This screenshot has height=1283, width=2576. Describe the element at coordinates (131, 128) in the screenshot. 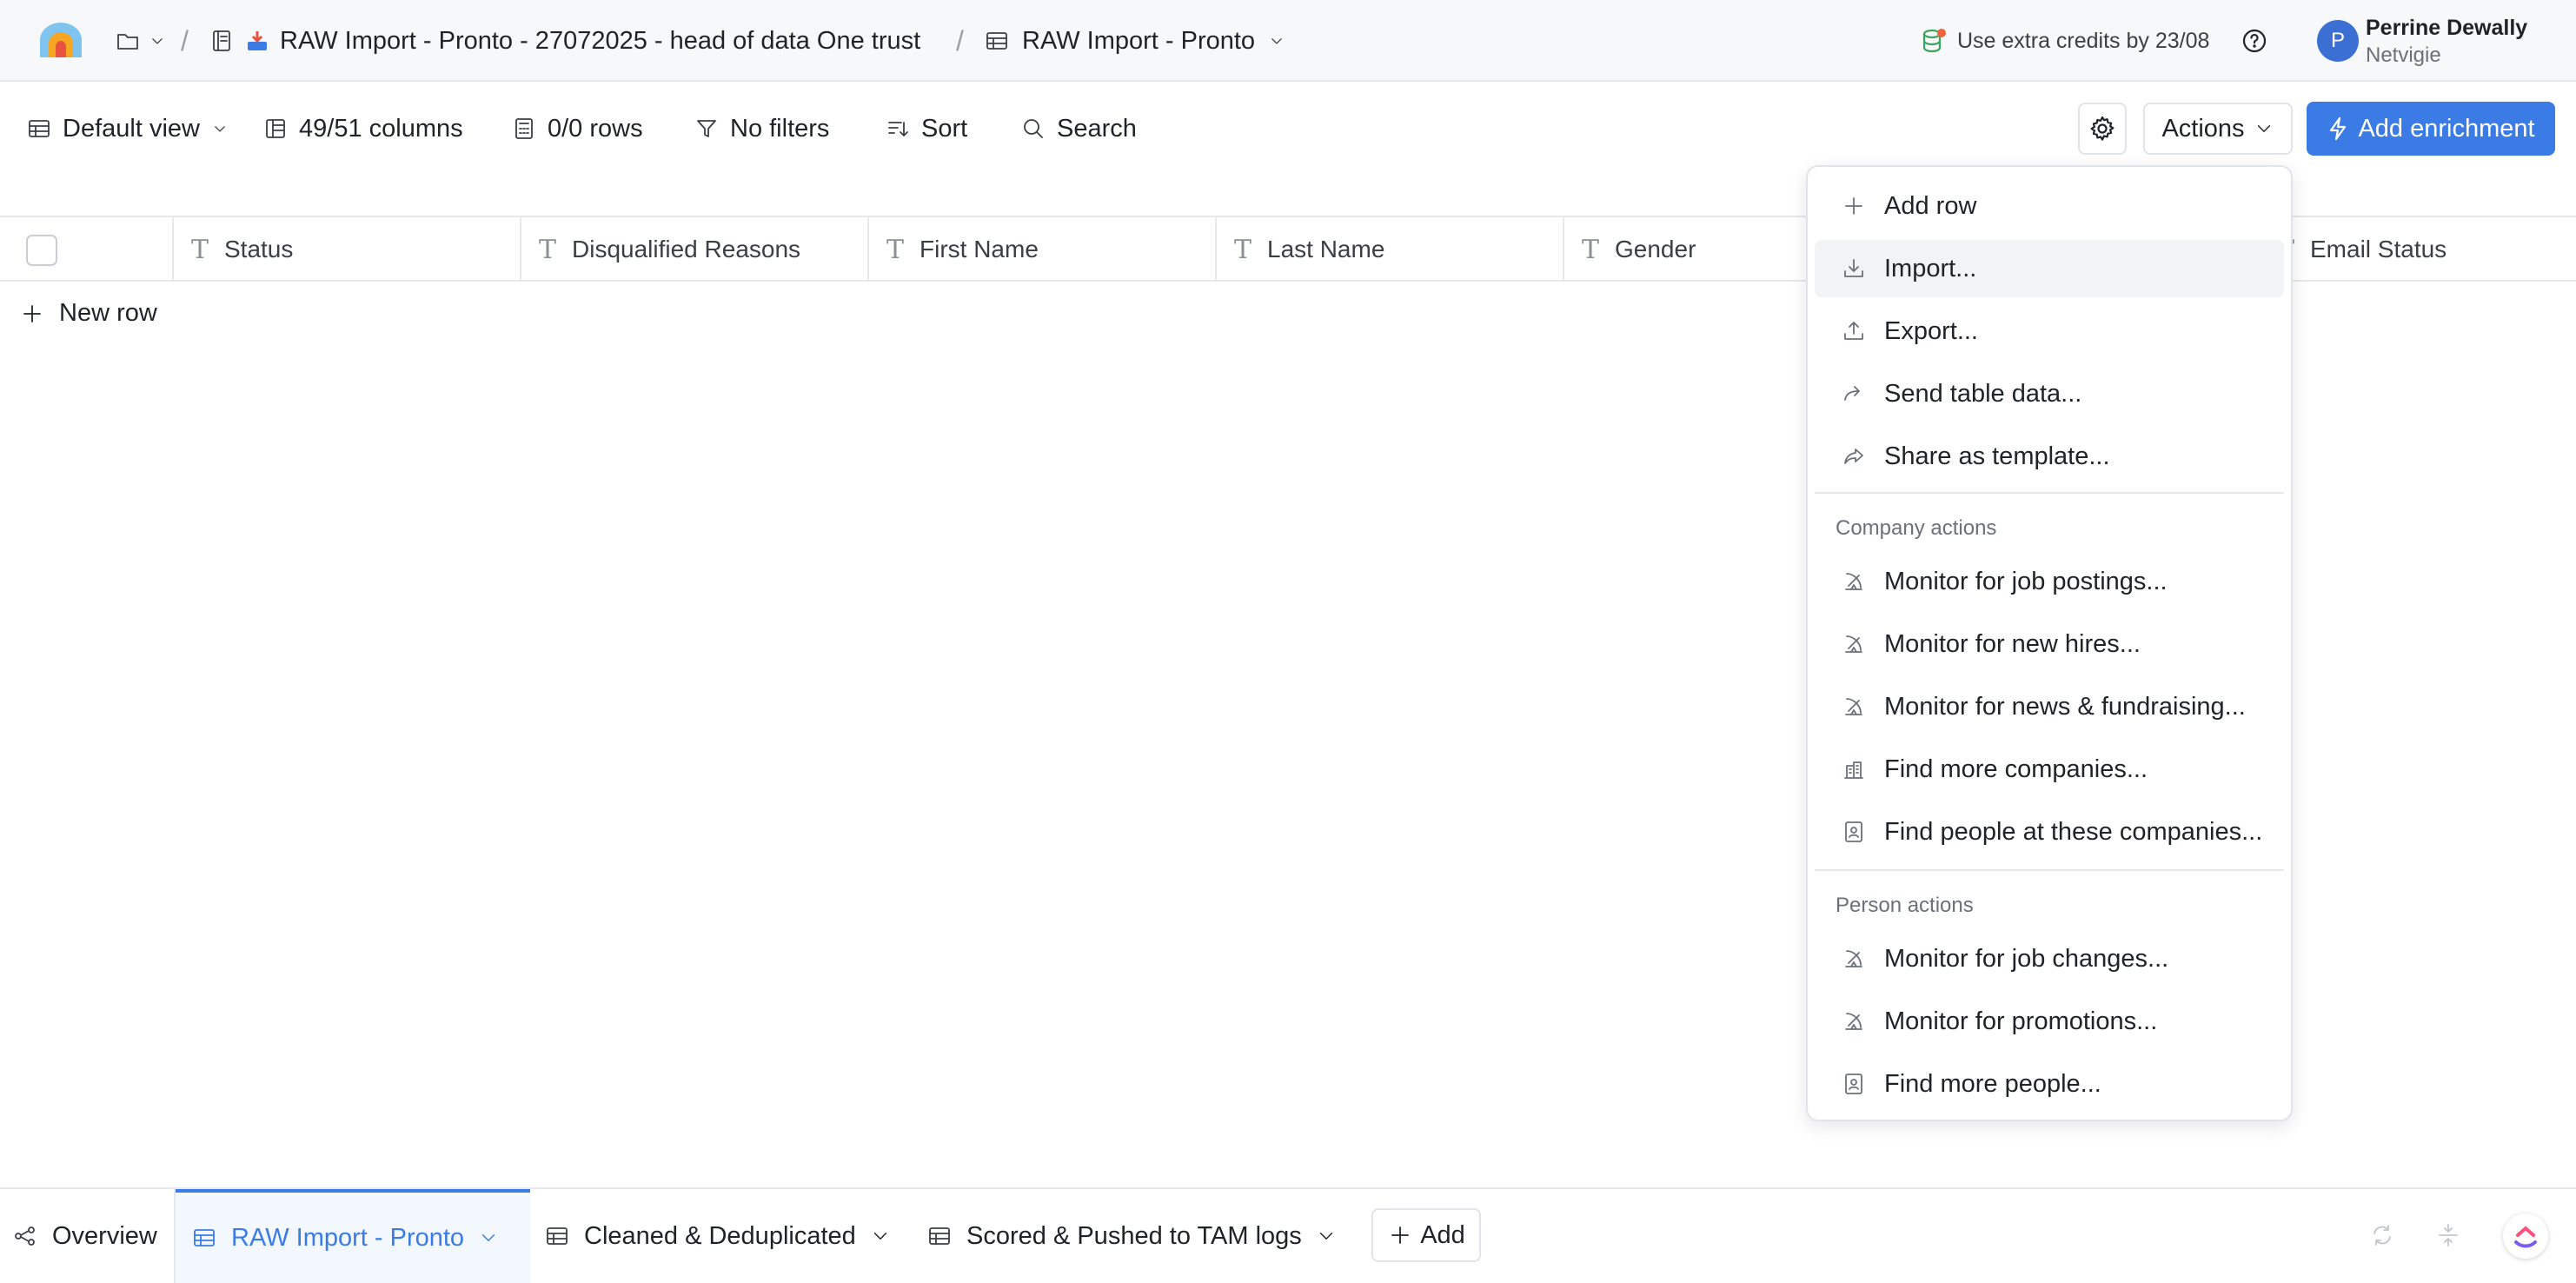

I see `view-selector-label: Default view` at that location.